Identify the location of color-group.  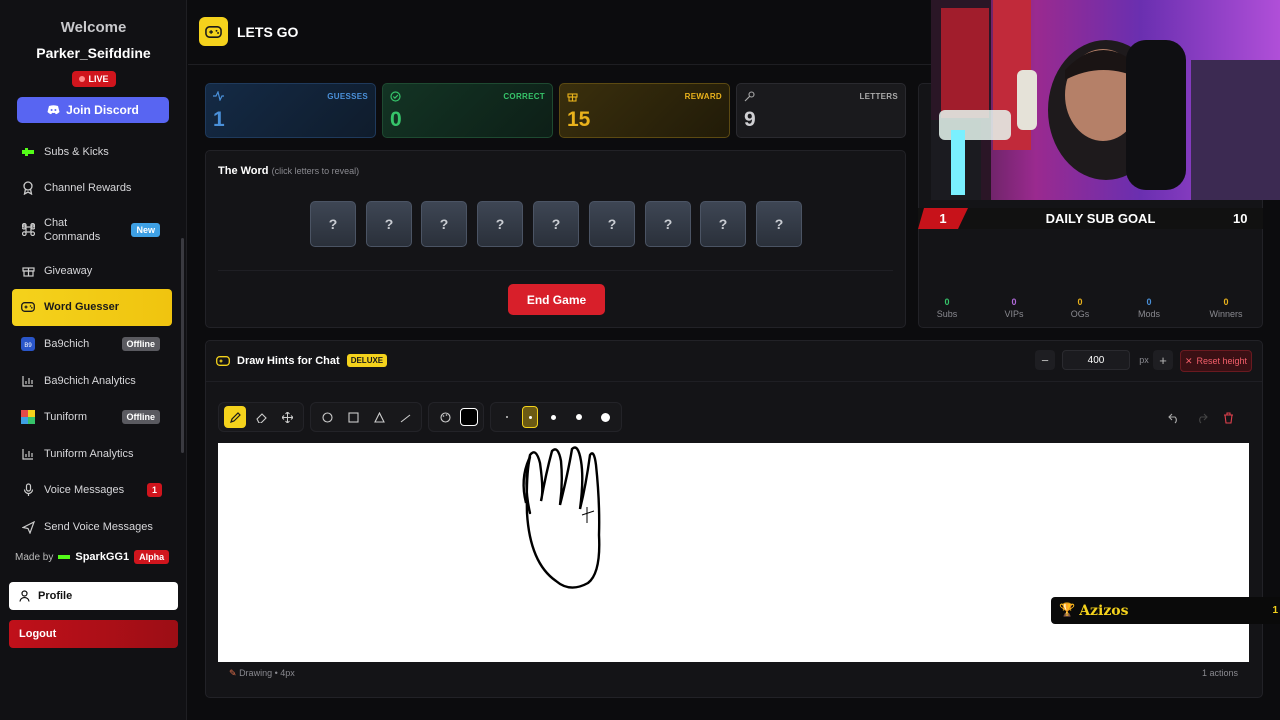
(456, 417).